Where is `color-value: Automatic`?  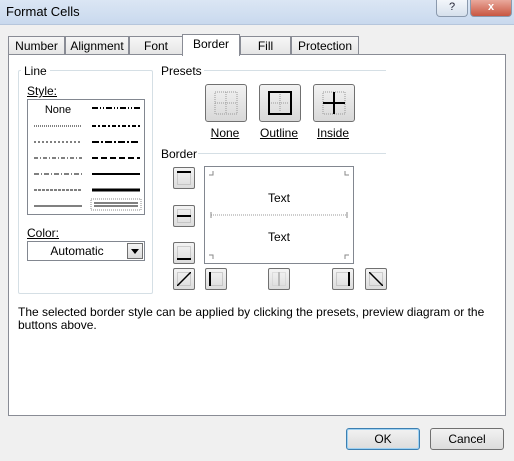
color-value: Automatic is located at coordinates (77, 251).